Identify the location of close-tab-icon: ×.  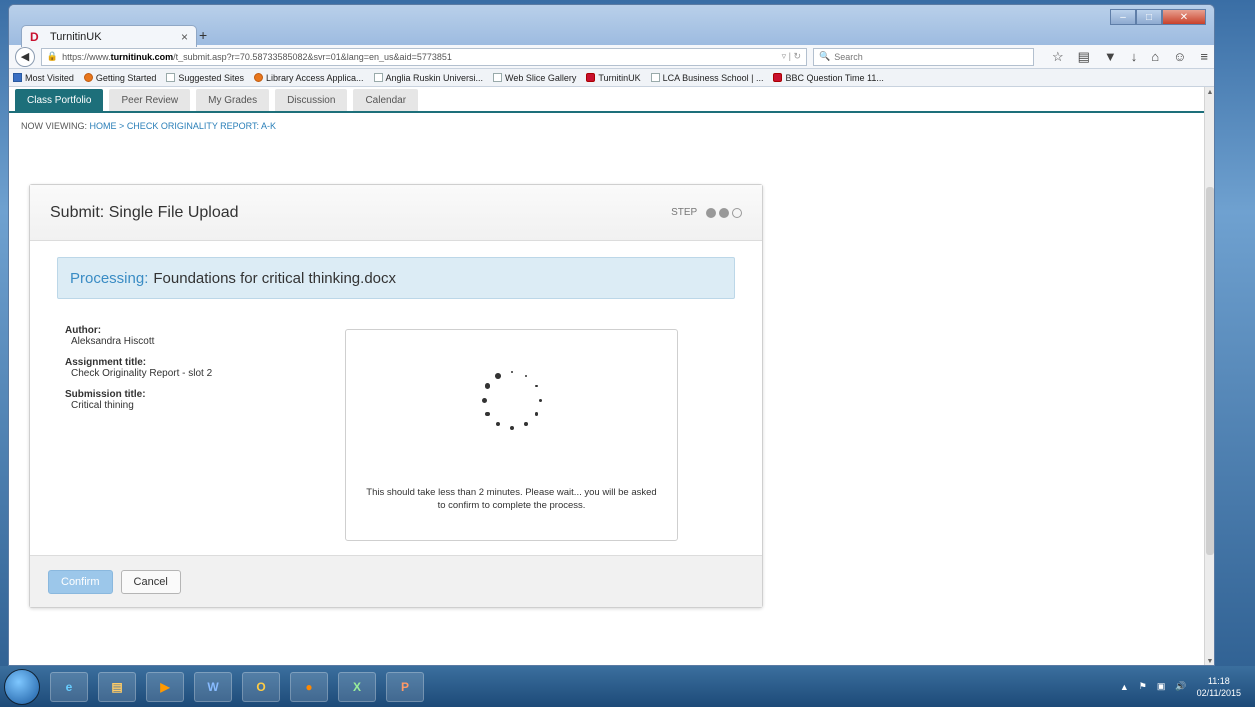
(184, 37).